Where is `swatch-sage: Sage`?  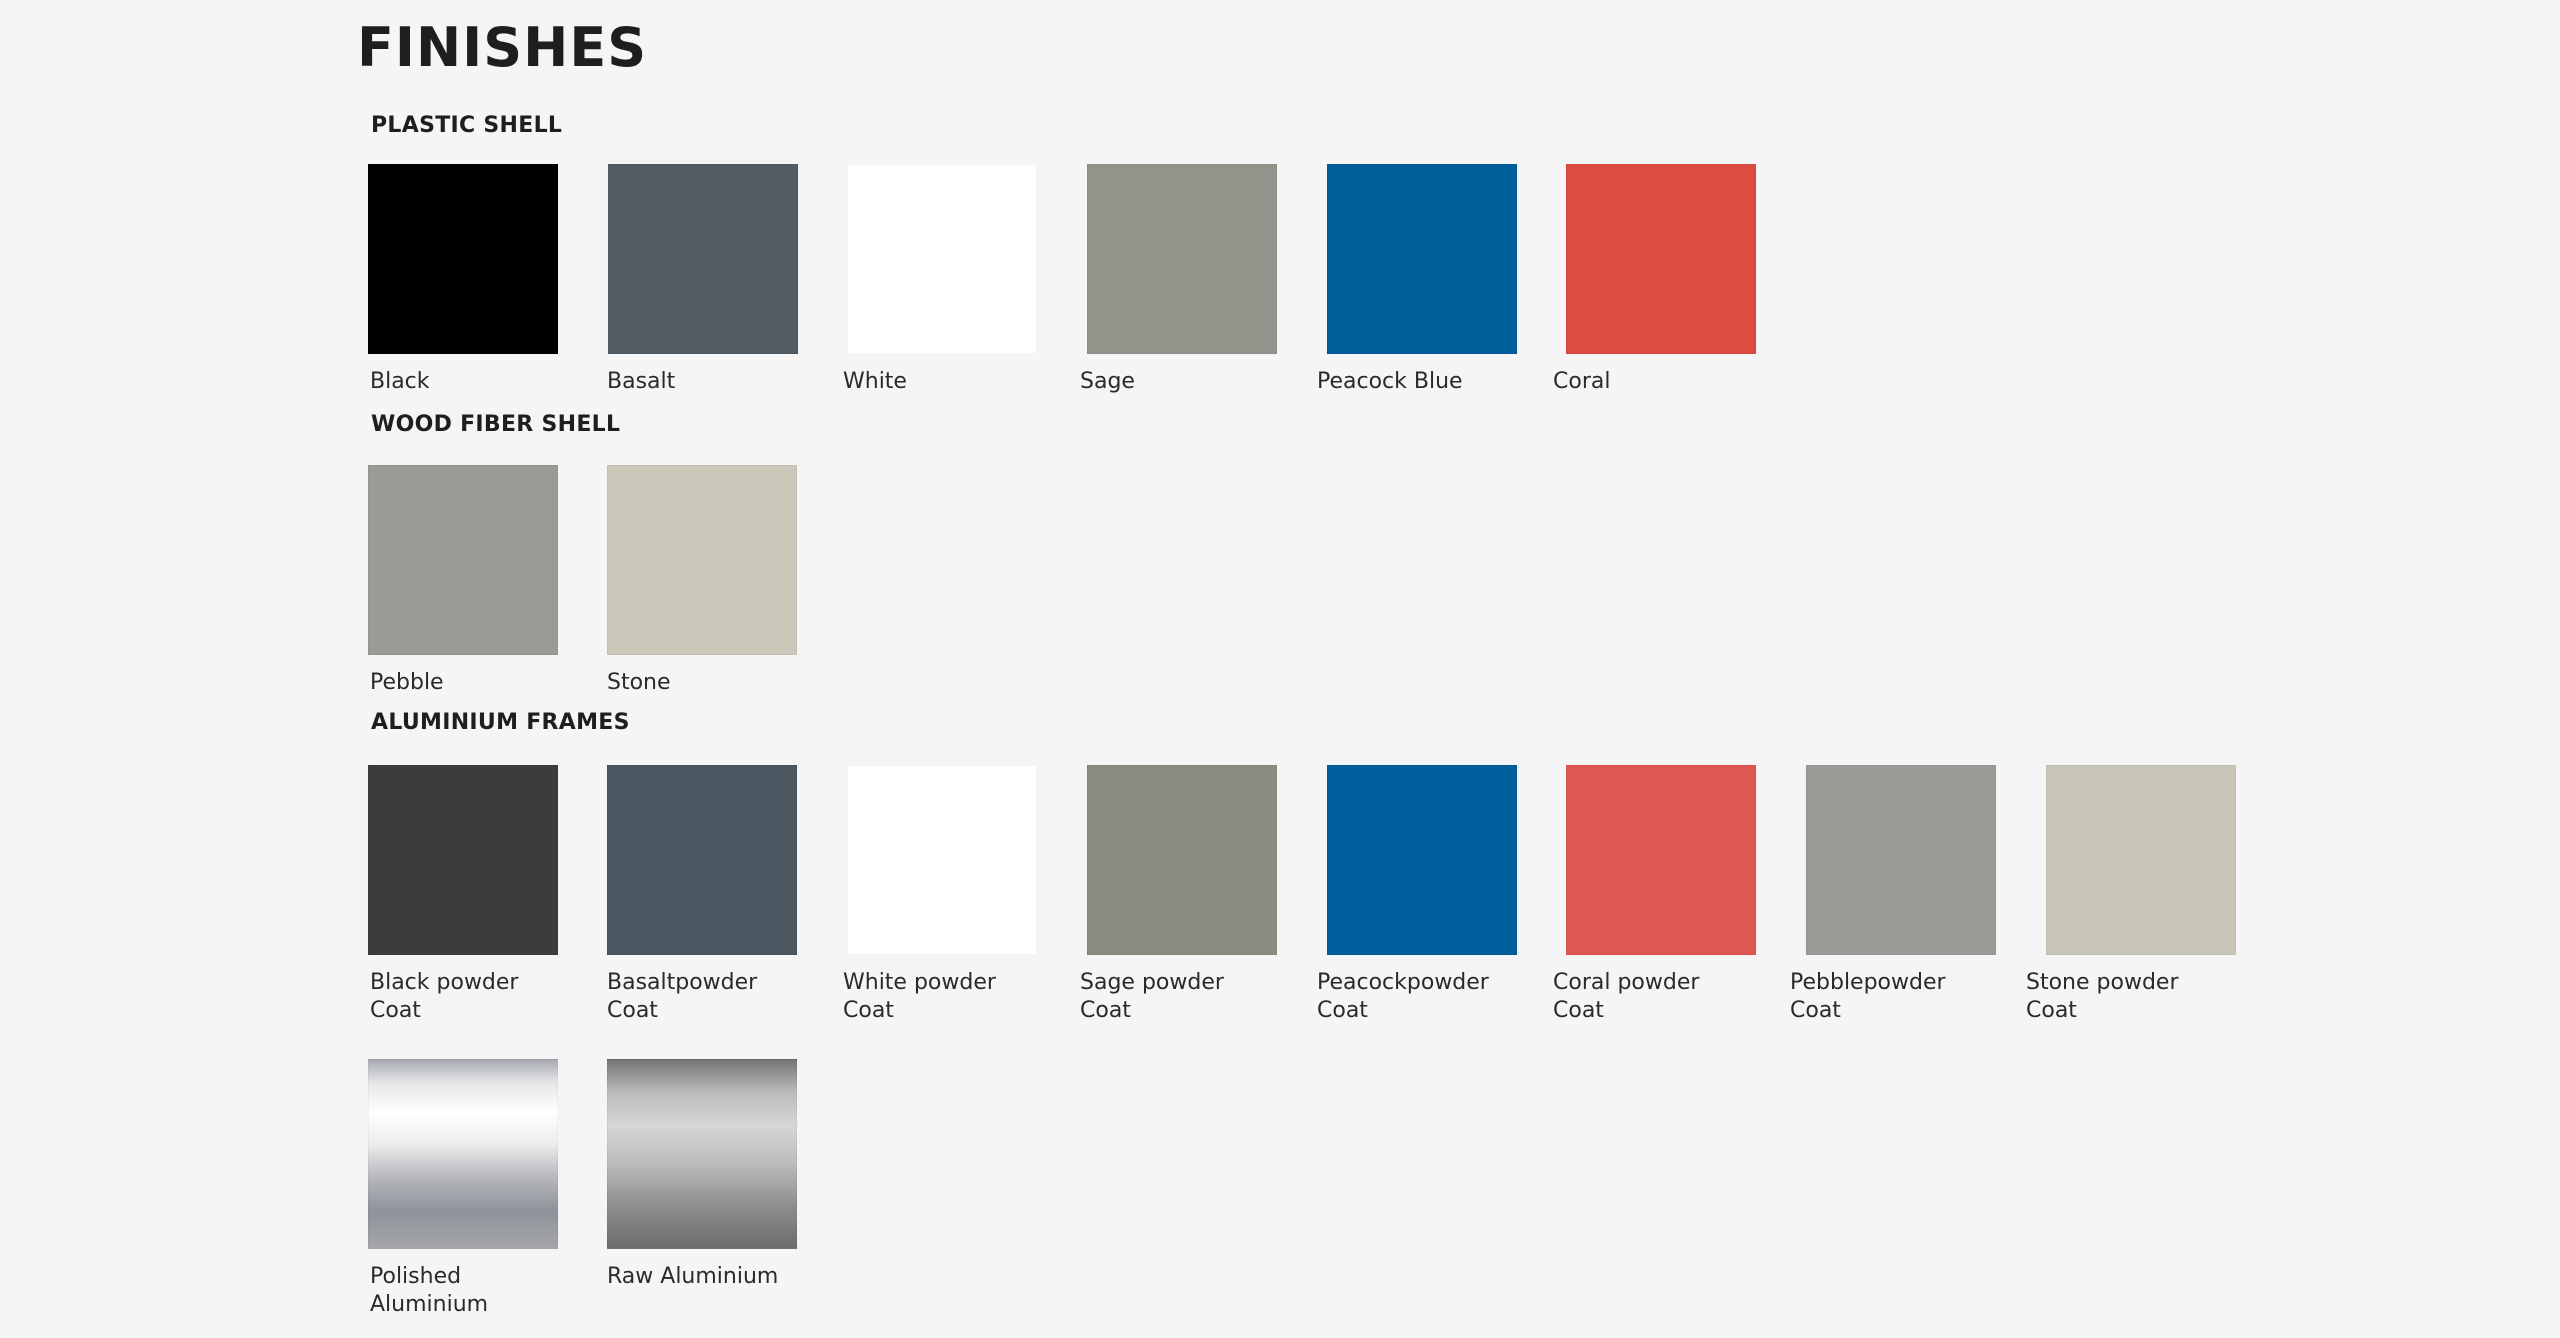 swatch-sage: Sage is located at coordinates (1188, 280).